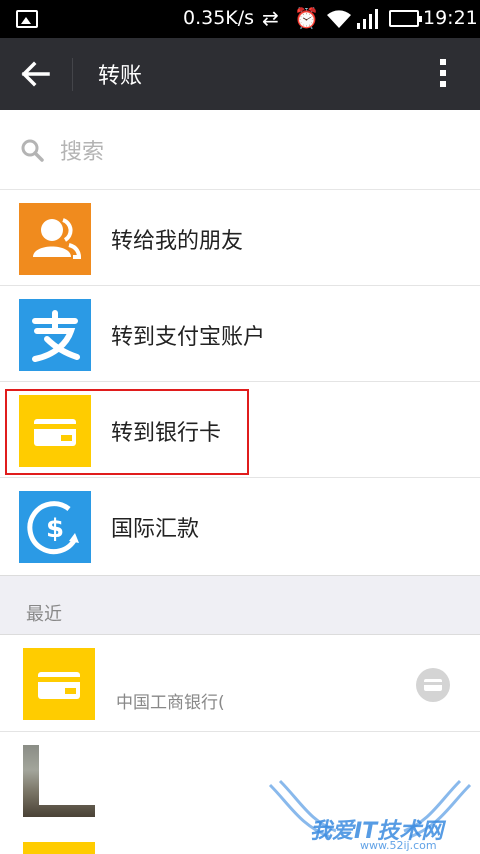 This screenshot has height=854, width=480. What do you see at coordinates (127, 432) in the screenshot?
I see `highlight-box` at bounding box center [127, 432].